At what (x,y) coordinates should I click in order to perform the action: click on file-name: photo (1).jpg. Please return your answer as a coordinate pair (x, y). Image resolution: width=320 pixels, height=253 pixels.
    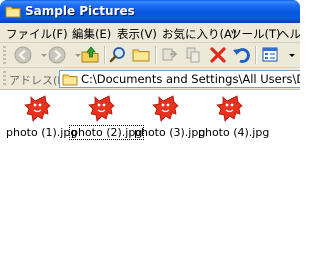
    Looking at the image, I should click on (42, 132).